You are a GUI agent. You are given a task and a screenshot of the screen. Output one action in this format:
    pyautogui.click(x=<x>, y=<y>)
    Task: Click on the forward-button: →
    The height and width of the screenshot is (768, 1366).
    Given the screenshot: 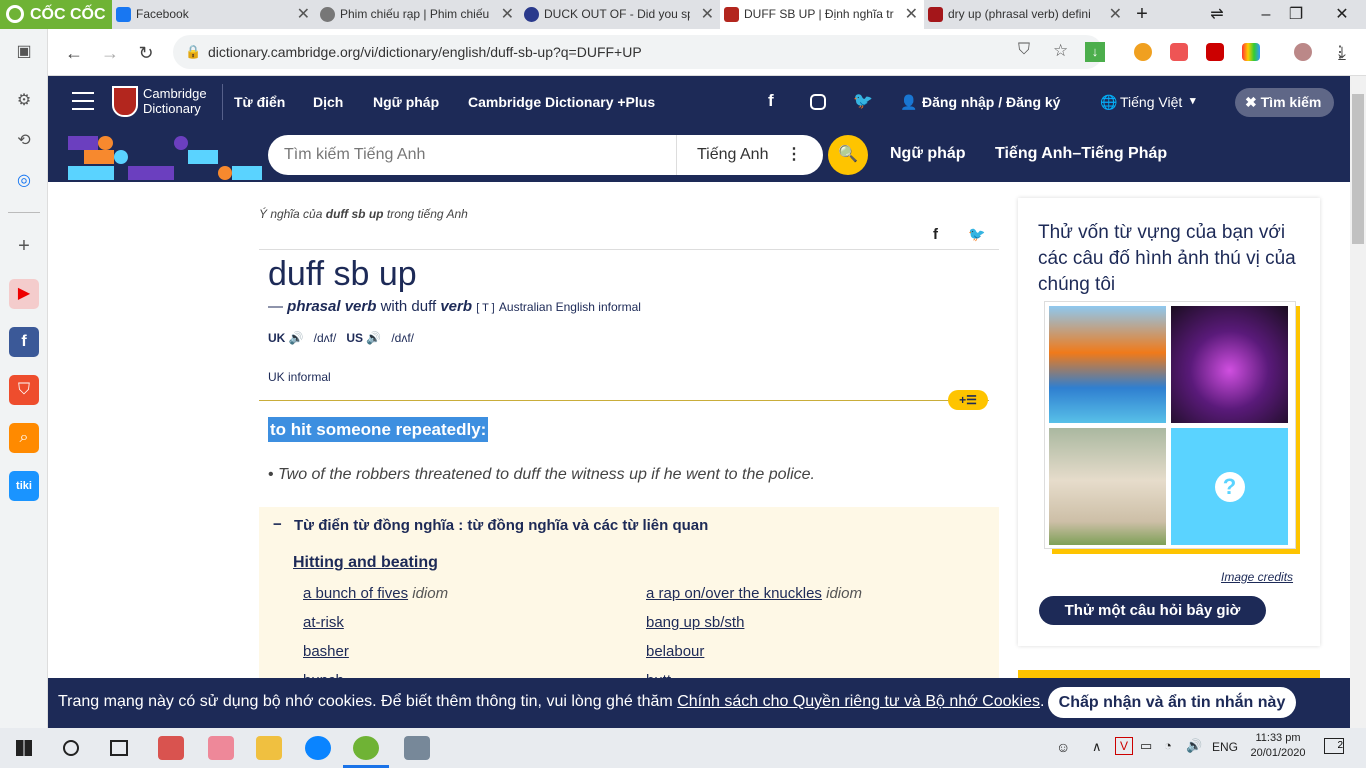 What is the action you would take?
    pyautogui.click(x=110, y=53)
    